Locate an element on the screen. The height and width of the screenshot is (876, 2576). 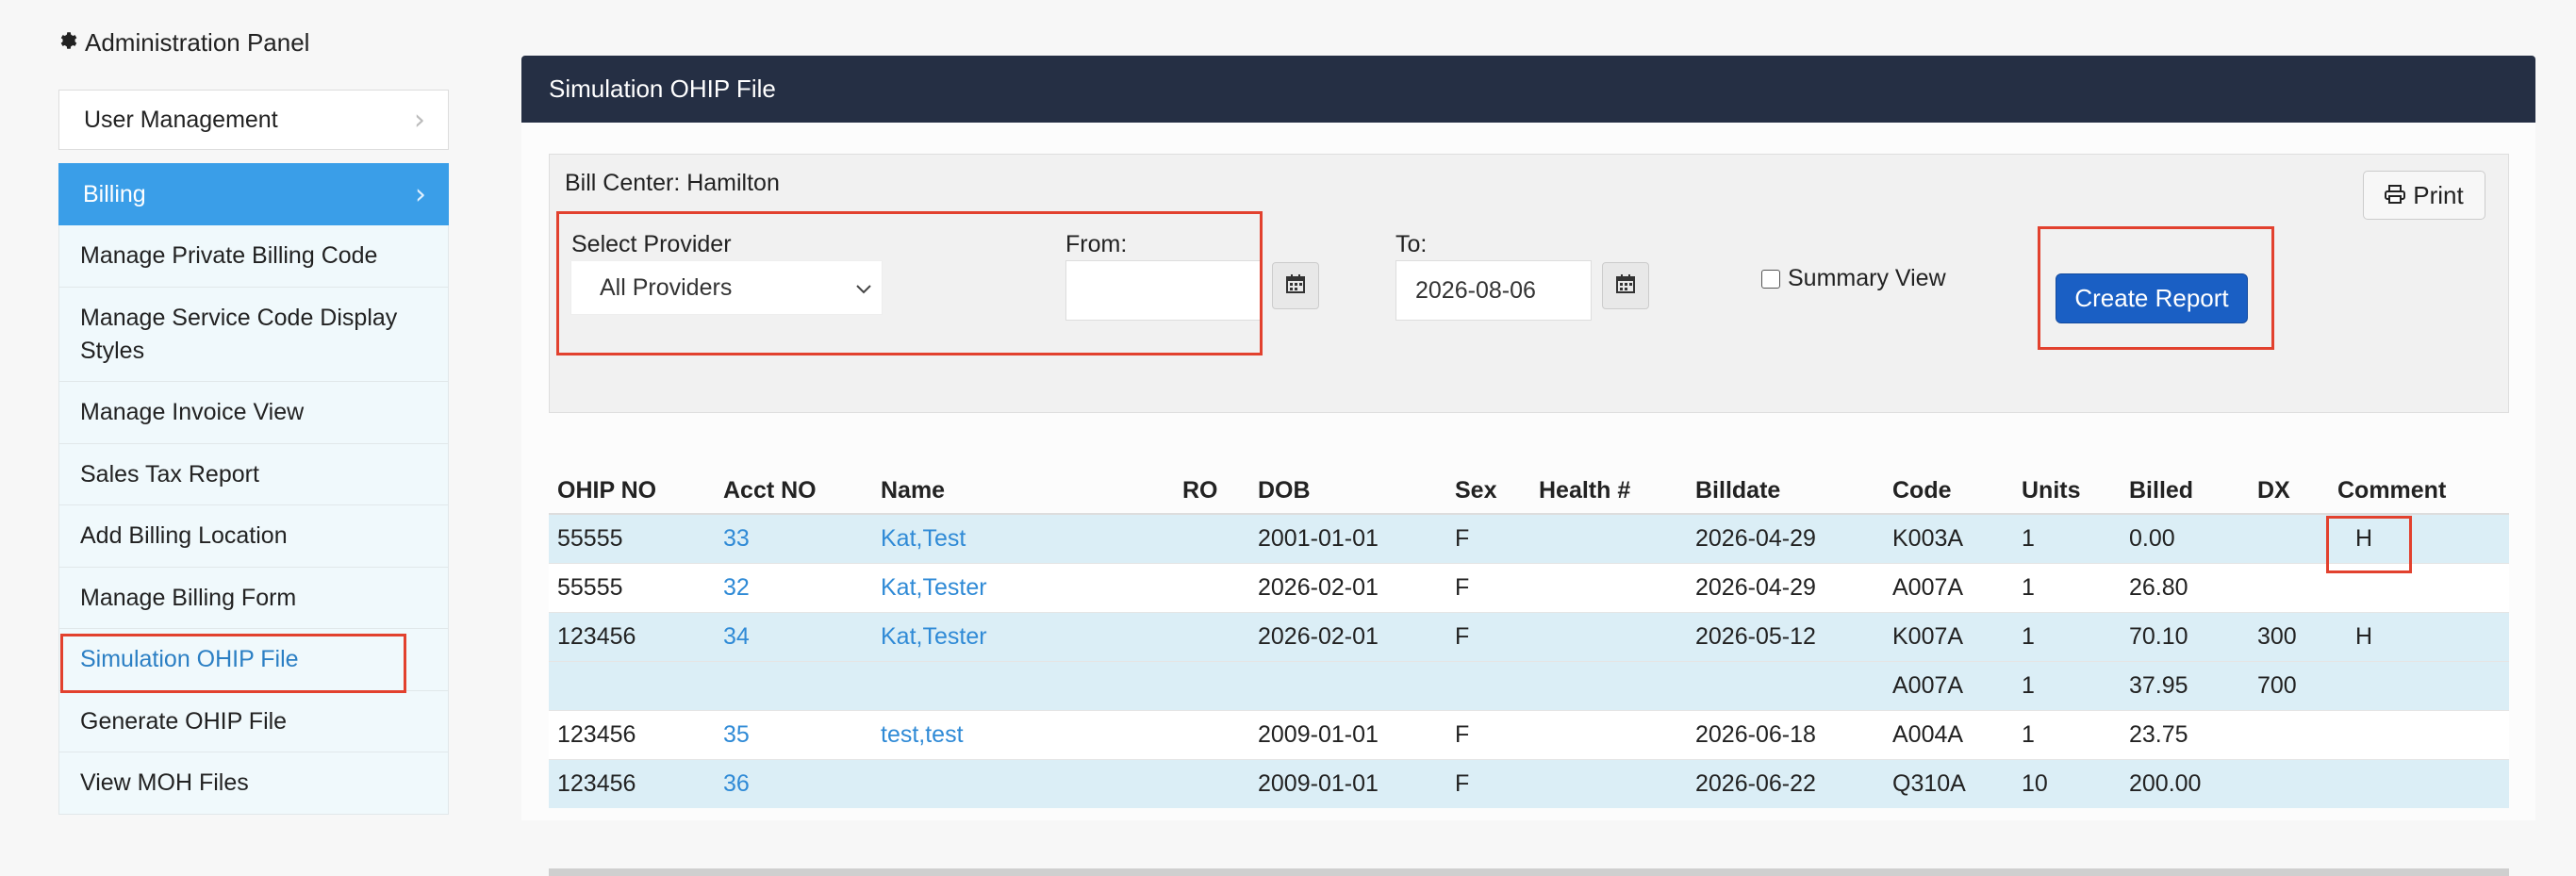
print-button: Print is located at coordinates (2424, 195).